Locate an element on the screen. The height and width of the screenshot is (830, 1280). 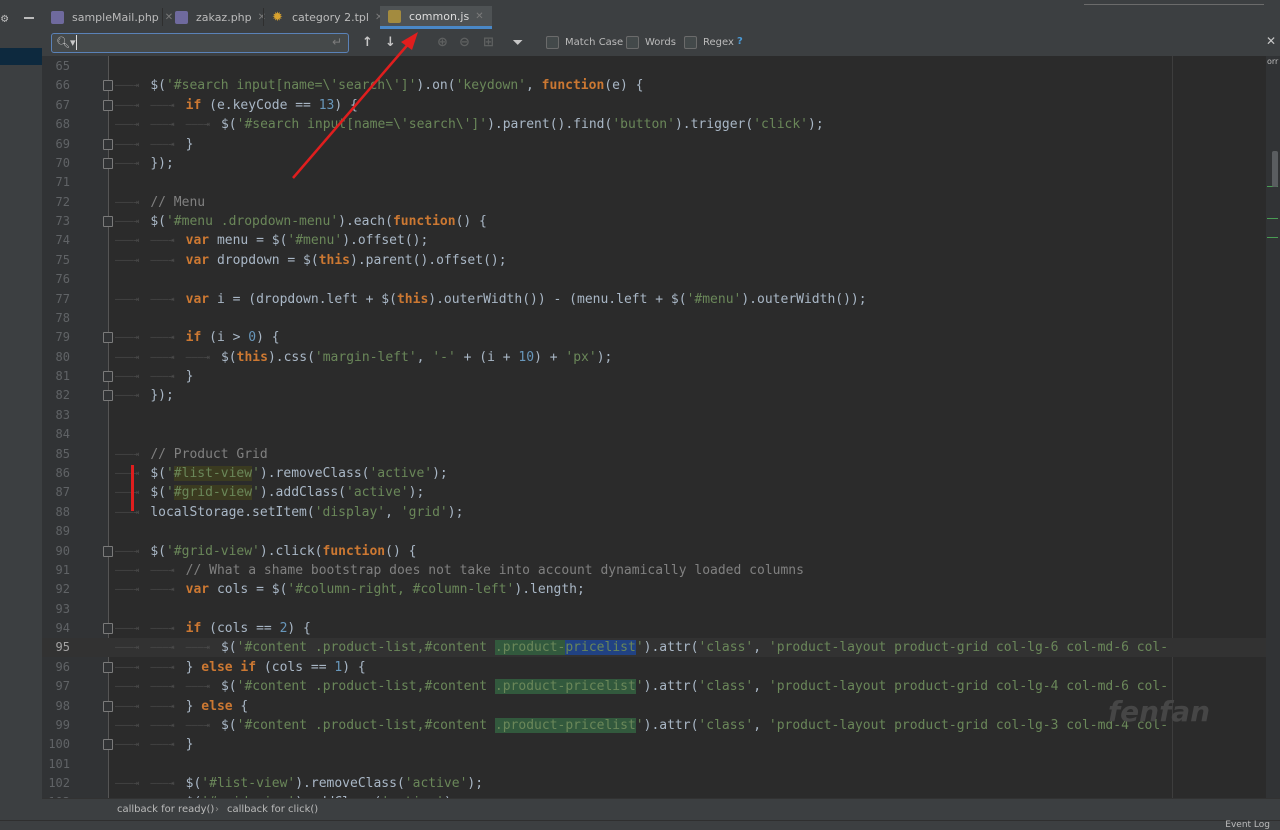
code-line: 93 is located at coordinates (661, 609).